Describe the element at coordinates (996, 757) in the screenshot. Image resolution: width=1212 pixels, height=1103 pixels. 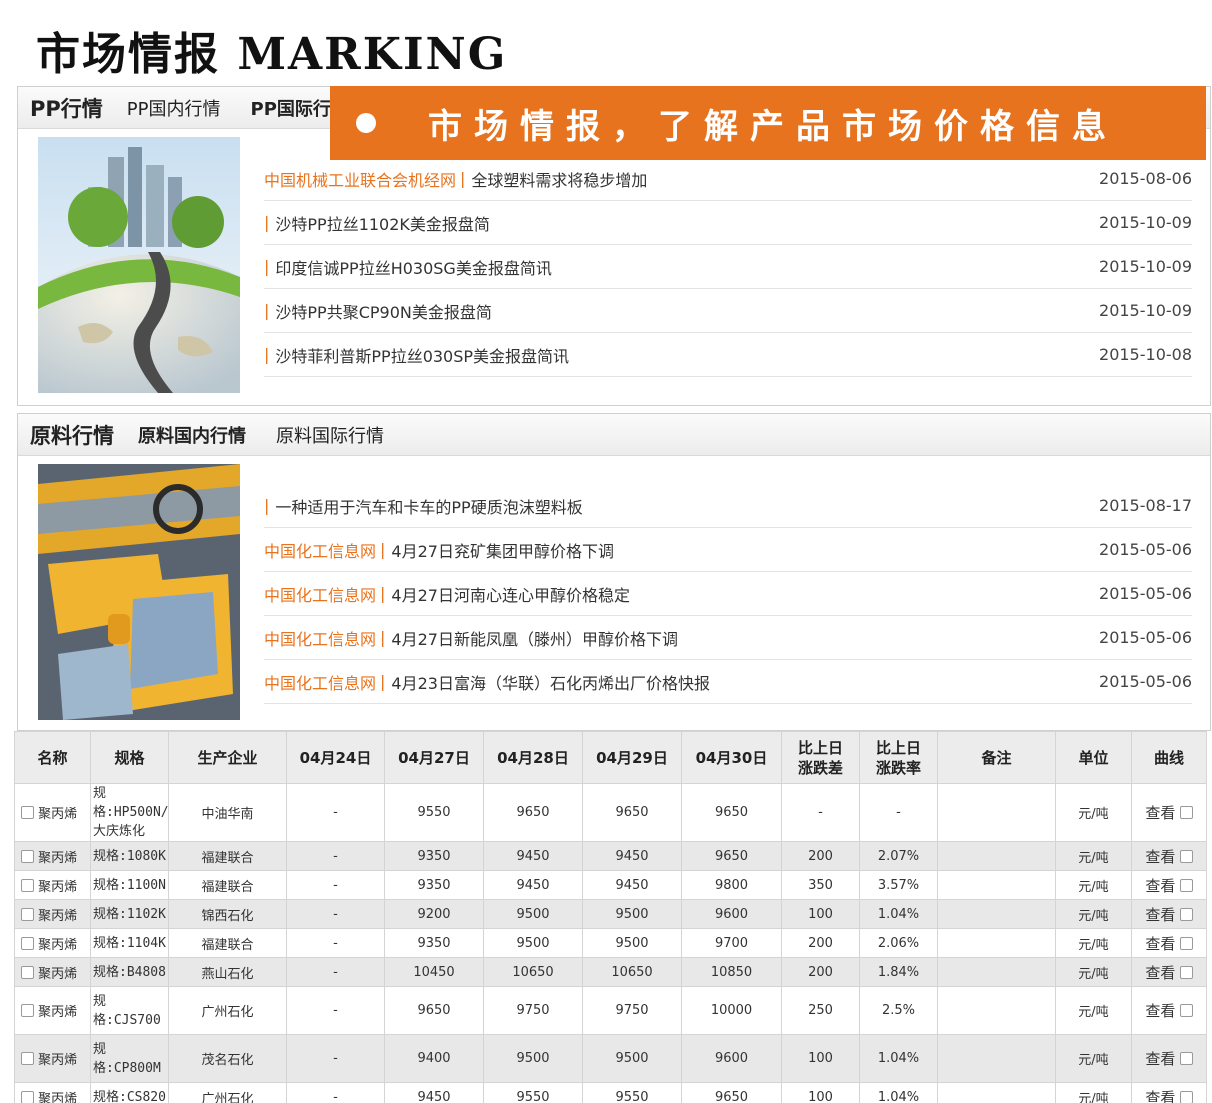
I see `col-header-note: 备注` at that location.